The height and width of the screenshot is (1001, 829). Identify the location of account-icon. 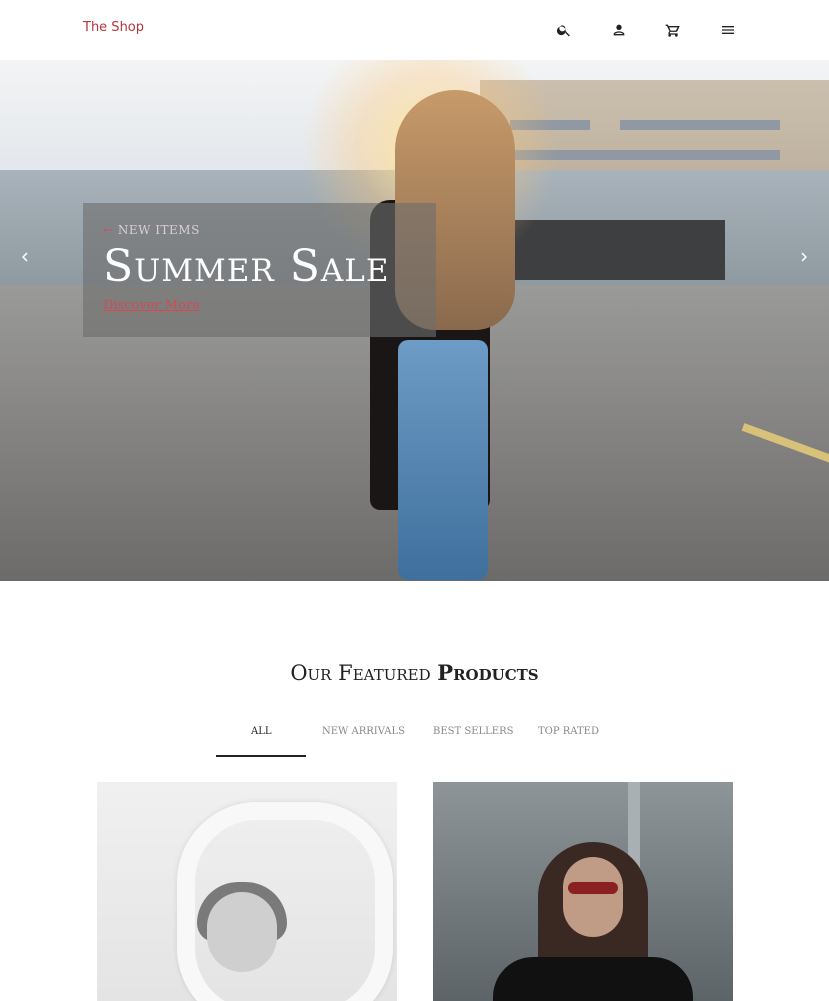
(619, 30).